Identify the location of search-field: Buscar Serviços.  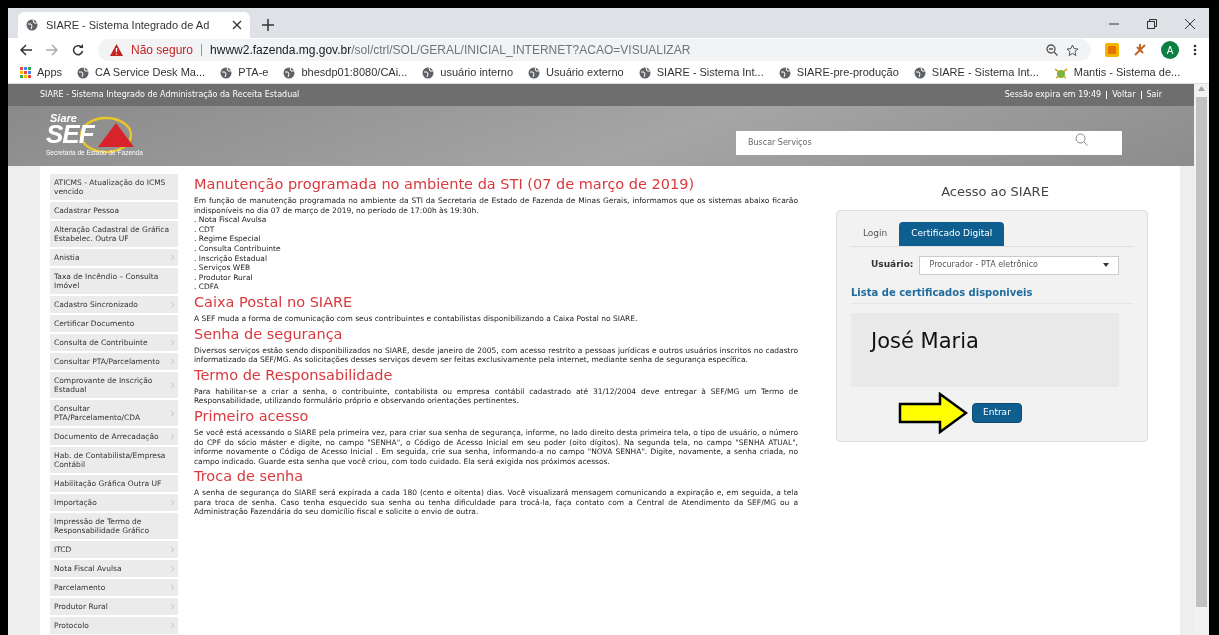
(929, 142).